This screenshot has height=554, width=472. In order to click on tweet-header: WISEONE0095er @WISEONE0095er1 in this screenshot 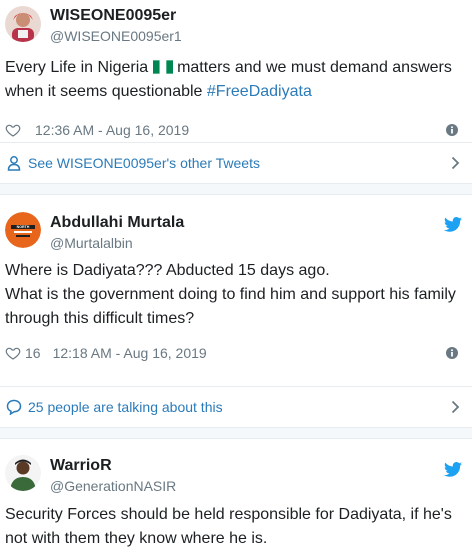, I will do `click(236, 25)`.